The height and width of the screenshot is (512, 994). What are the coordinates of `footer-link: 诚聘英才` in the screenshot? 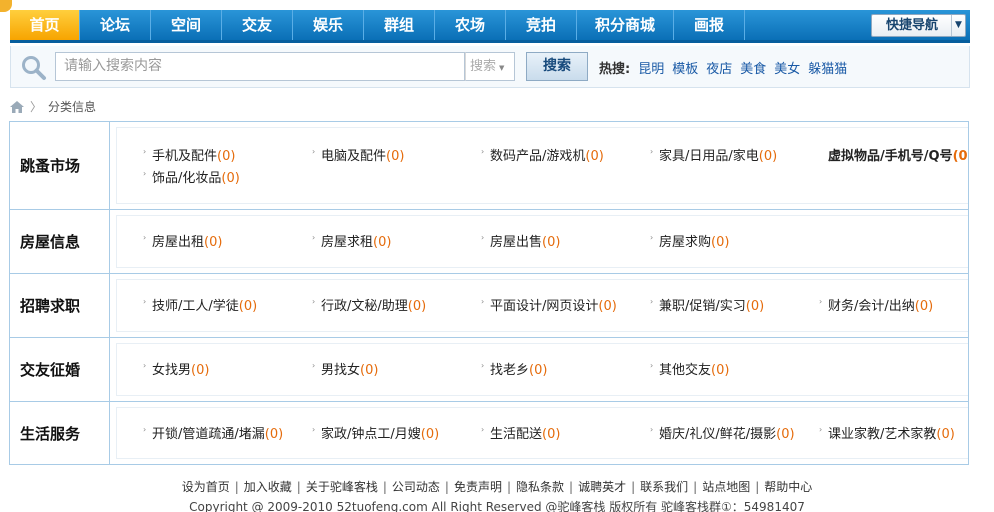 It's located at (602, 487).